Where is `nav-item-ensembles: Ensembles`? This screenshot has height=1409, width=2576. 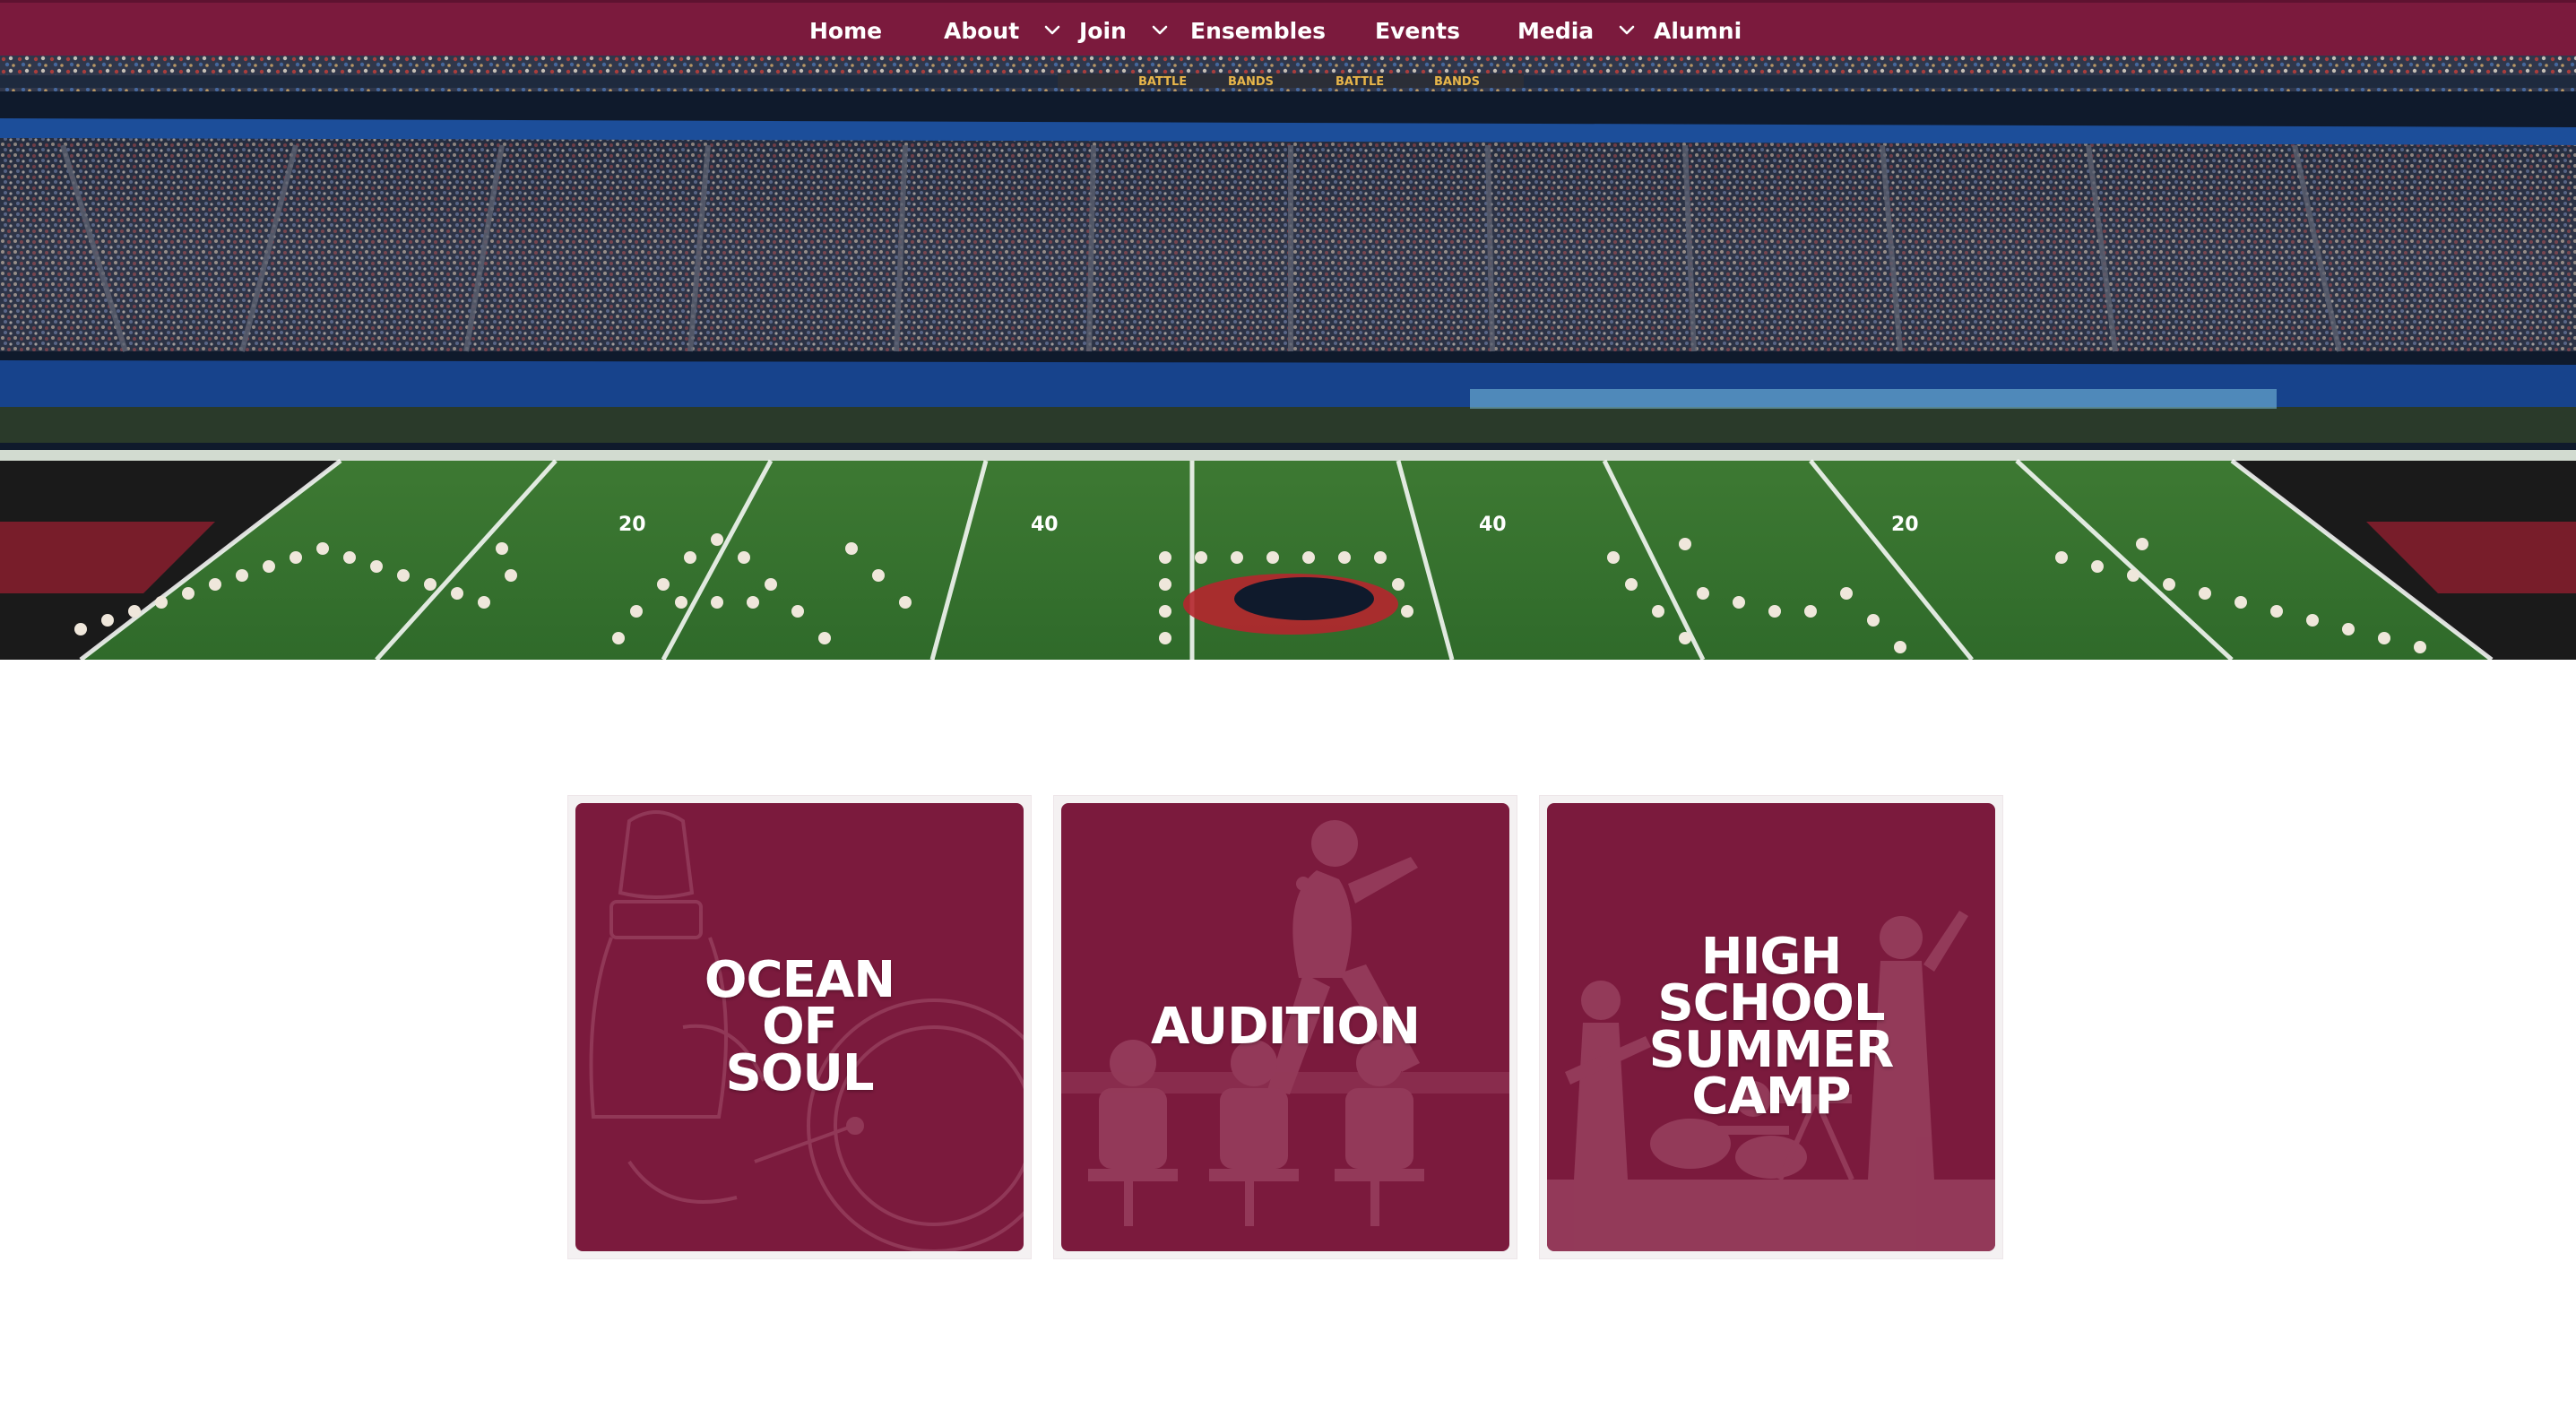
nav-item-ensembles: Ensembles is located at coordinates (1258, 31).